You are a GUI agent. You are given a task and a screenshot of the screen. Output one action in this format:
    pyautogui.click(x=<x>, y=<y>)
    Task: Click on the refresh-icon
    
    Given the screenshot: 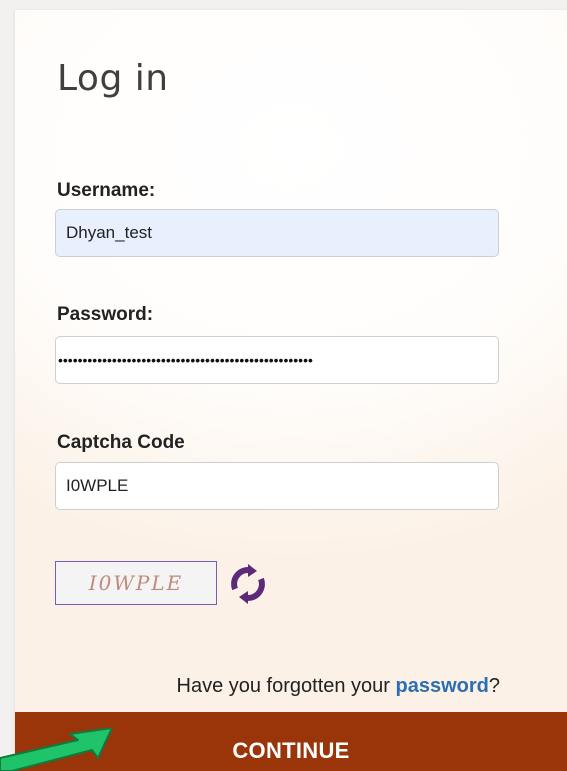 What is the action you would take?
    pyautogui.click(x=248, y=584)
    